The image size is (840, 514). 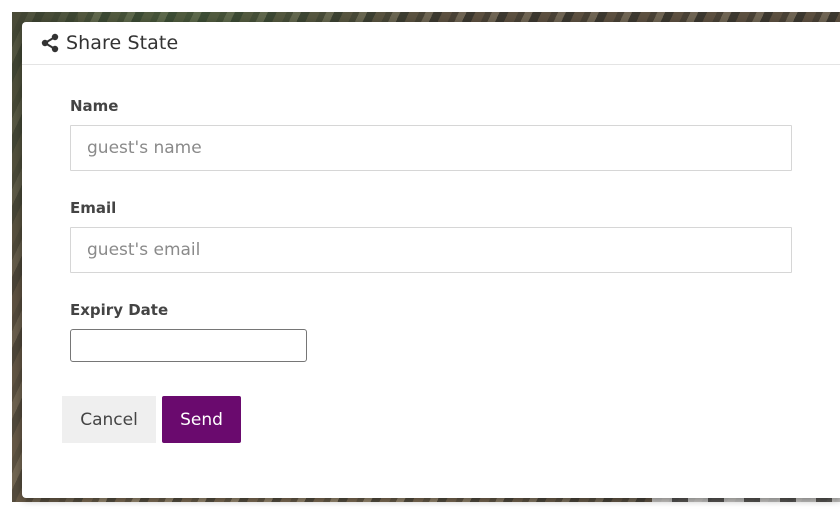 I want to click on name-field-group: Name, so click(x=431, y=134).